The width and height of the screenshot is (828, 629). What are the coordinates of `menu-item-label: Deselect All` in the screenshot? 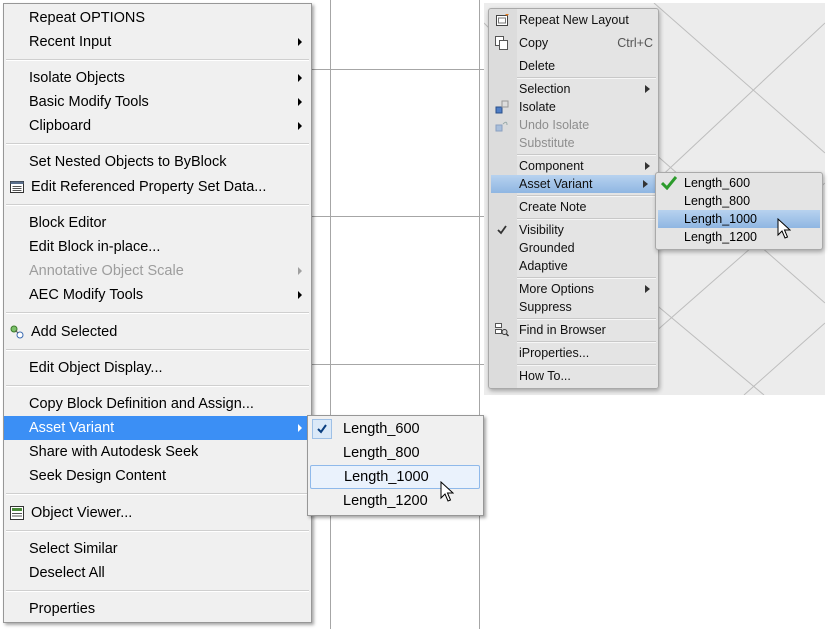 It's located at (67, 573).